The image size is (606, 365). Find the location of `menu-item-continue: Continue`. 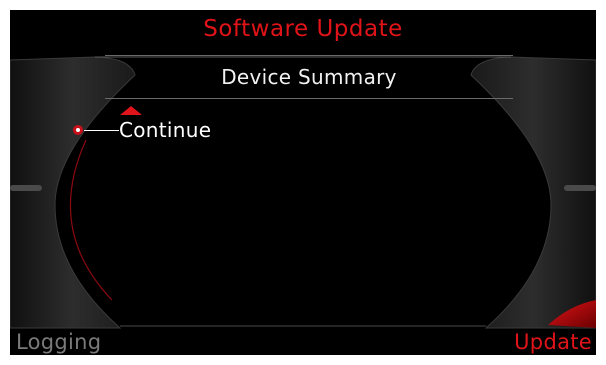

menu-item-continue: Continue is located at coordinates (173, 132).